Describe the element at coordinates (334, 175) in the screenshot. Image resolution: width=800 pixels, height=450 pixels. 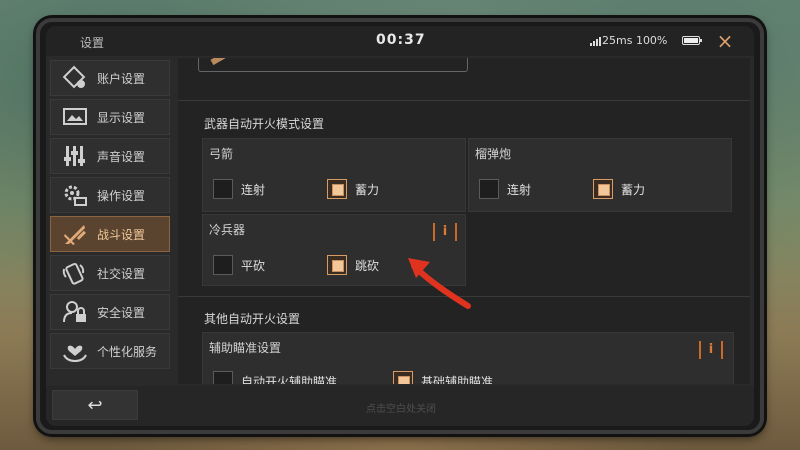
I see `bow-panel: 弓箭 连射 蓄力` at that location.